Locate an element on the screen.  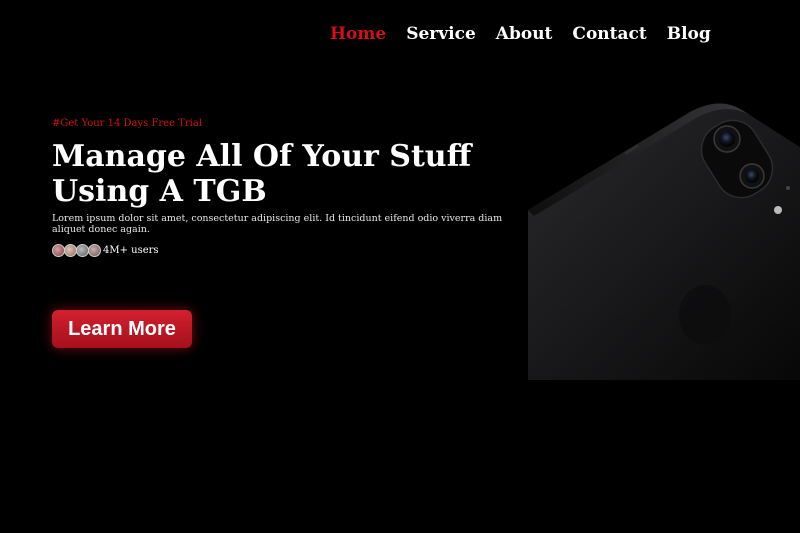
nav-about: About is located at coordinates (524, 34).